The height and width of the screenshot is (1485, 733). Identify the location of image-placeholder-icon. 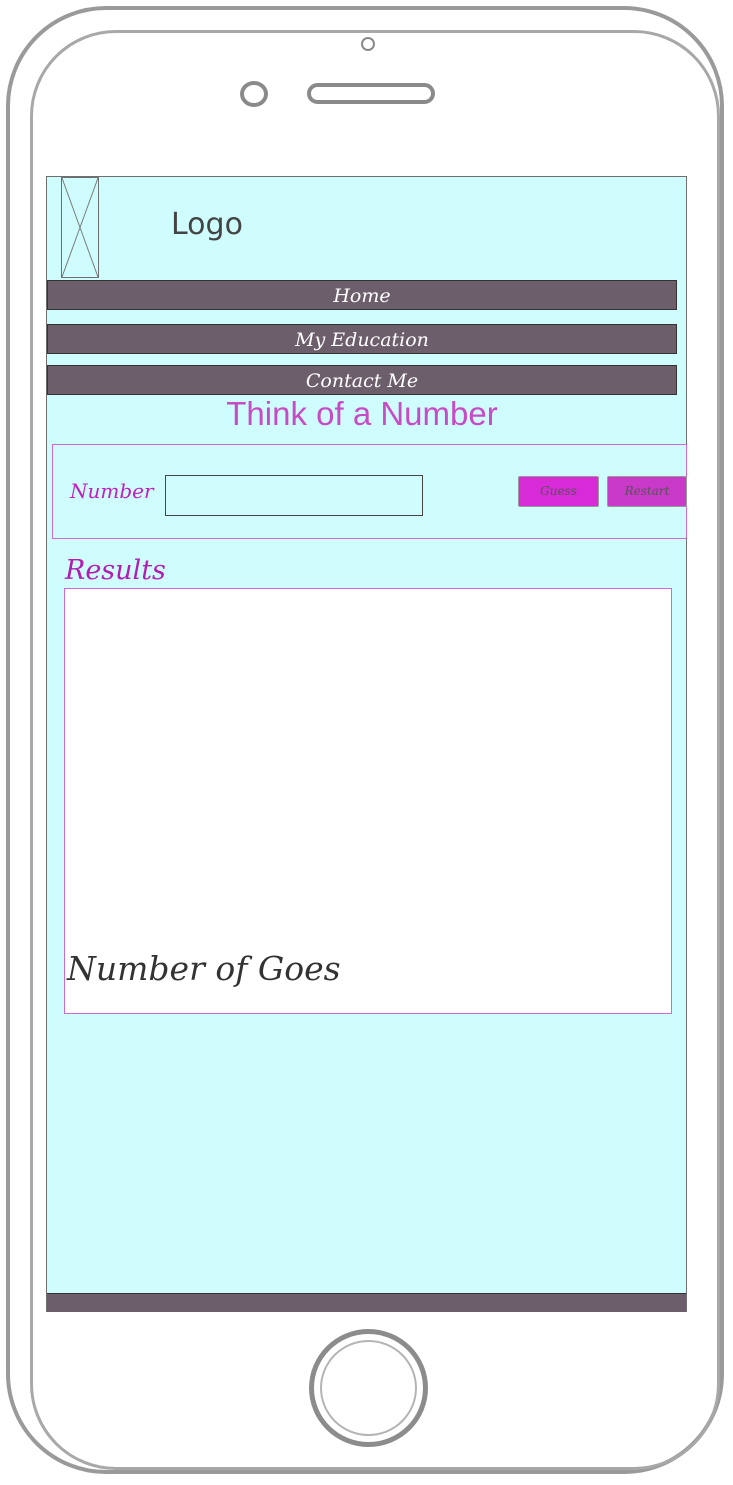
(80, 227).